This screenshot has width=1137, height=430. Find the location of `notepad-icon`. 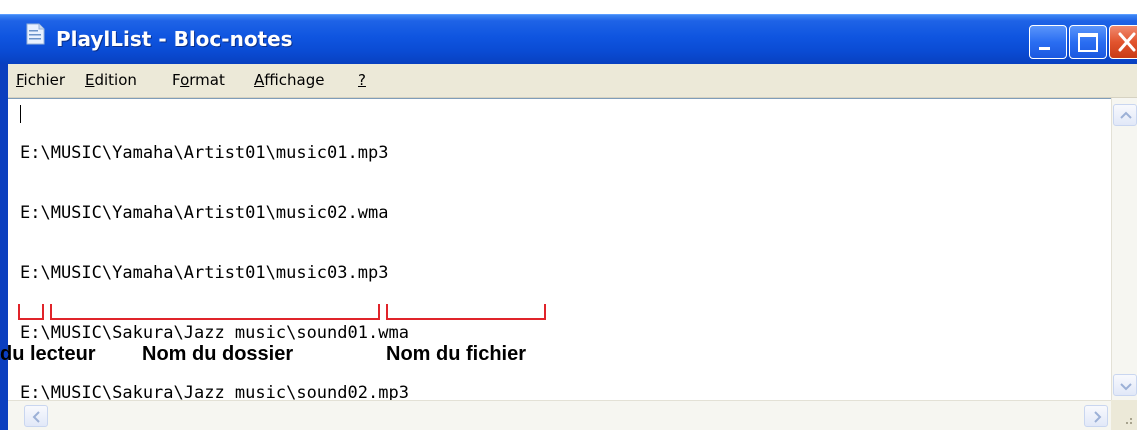

notepad-icon is located at coordinates (35, 34).